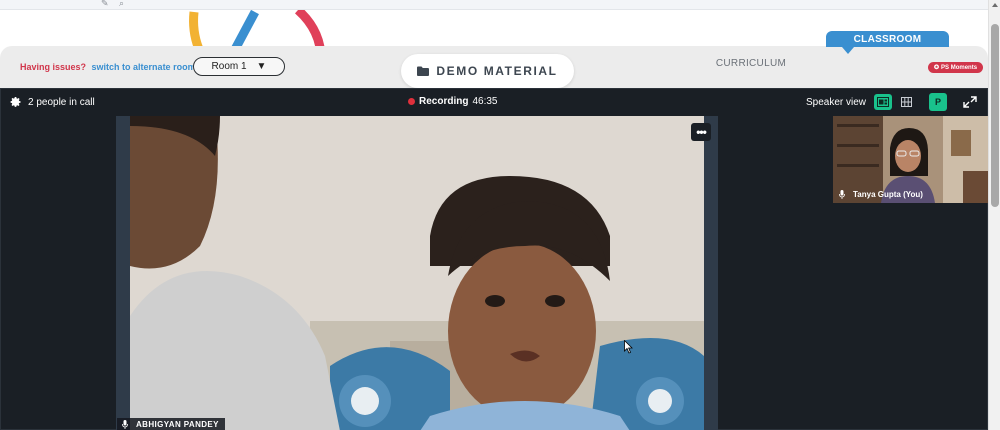  What do you see at coordinates (177, 424) in the screenshot?
I see `main-participant-name: ABHIGYAN PANDEY` at bounding box center [177, 424].